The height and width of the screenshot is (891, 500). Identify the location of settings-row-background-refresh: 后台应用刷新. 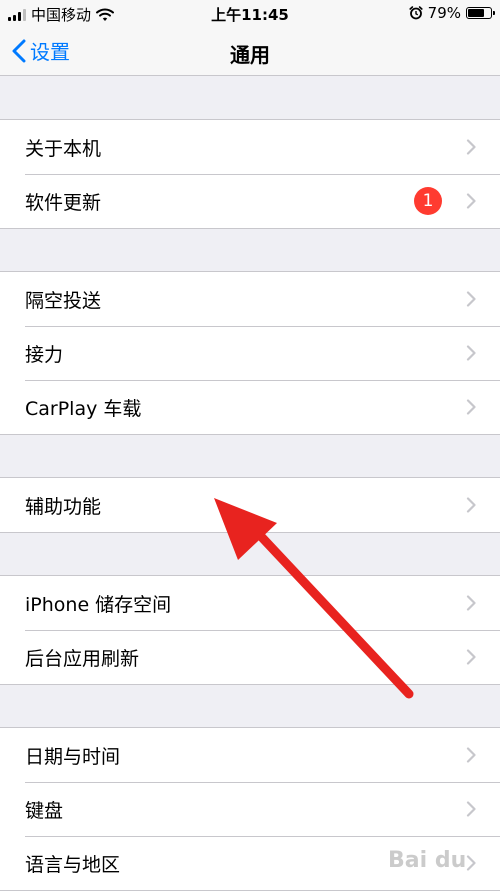
(250, 657).